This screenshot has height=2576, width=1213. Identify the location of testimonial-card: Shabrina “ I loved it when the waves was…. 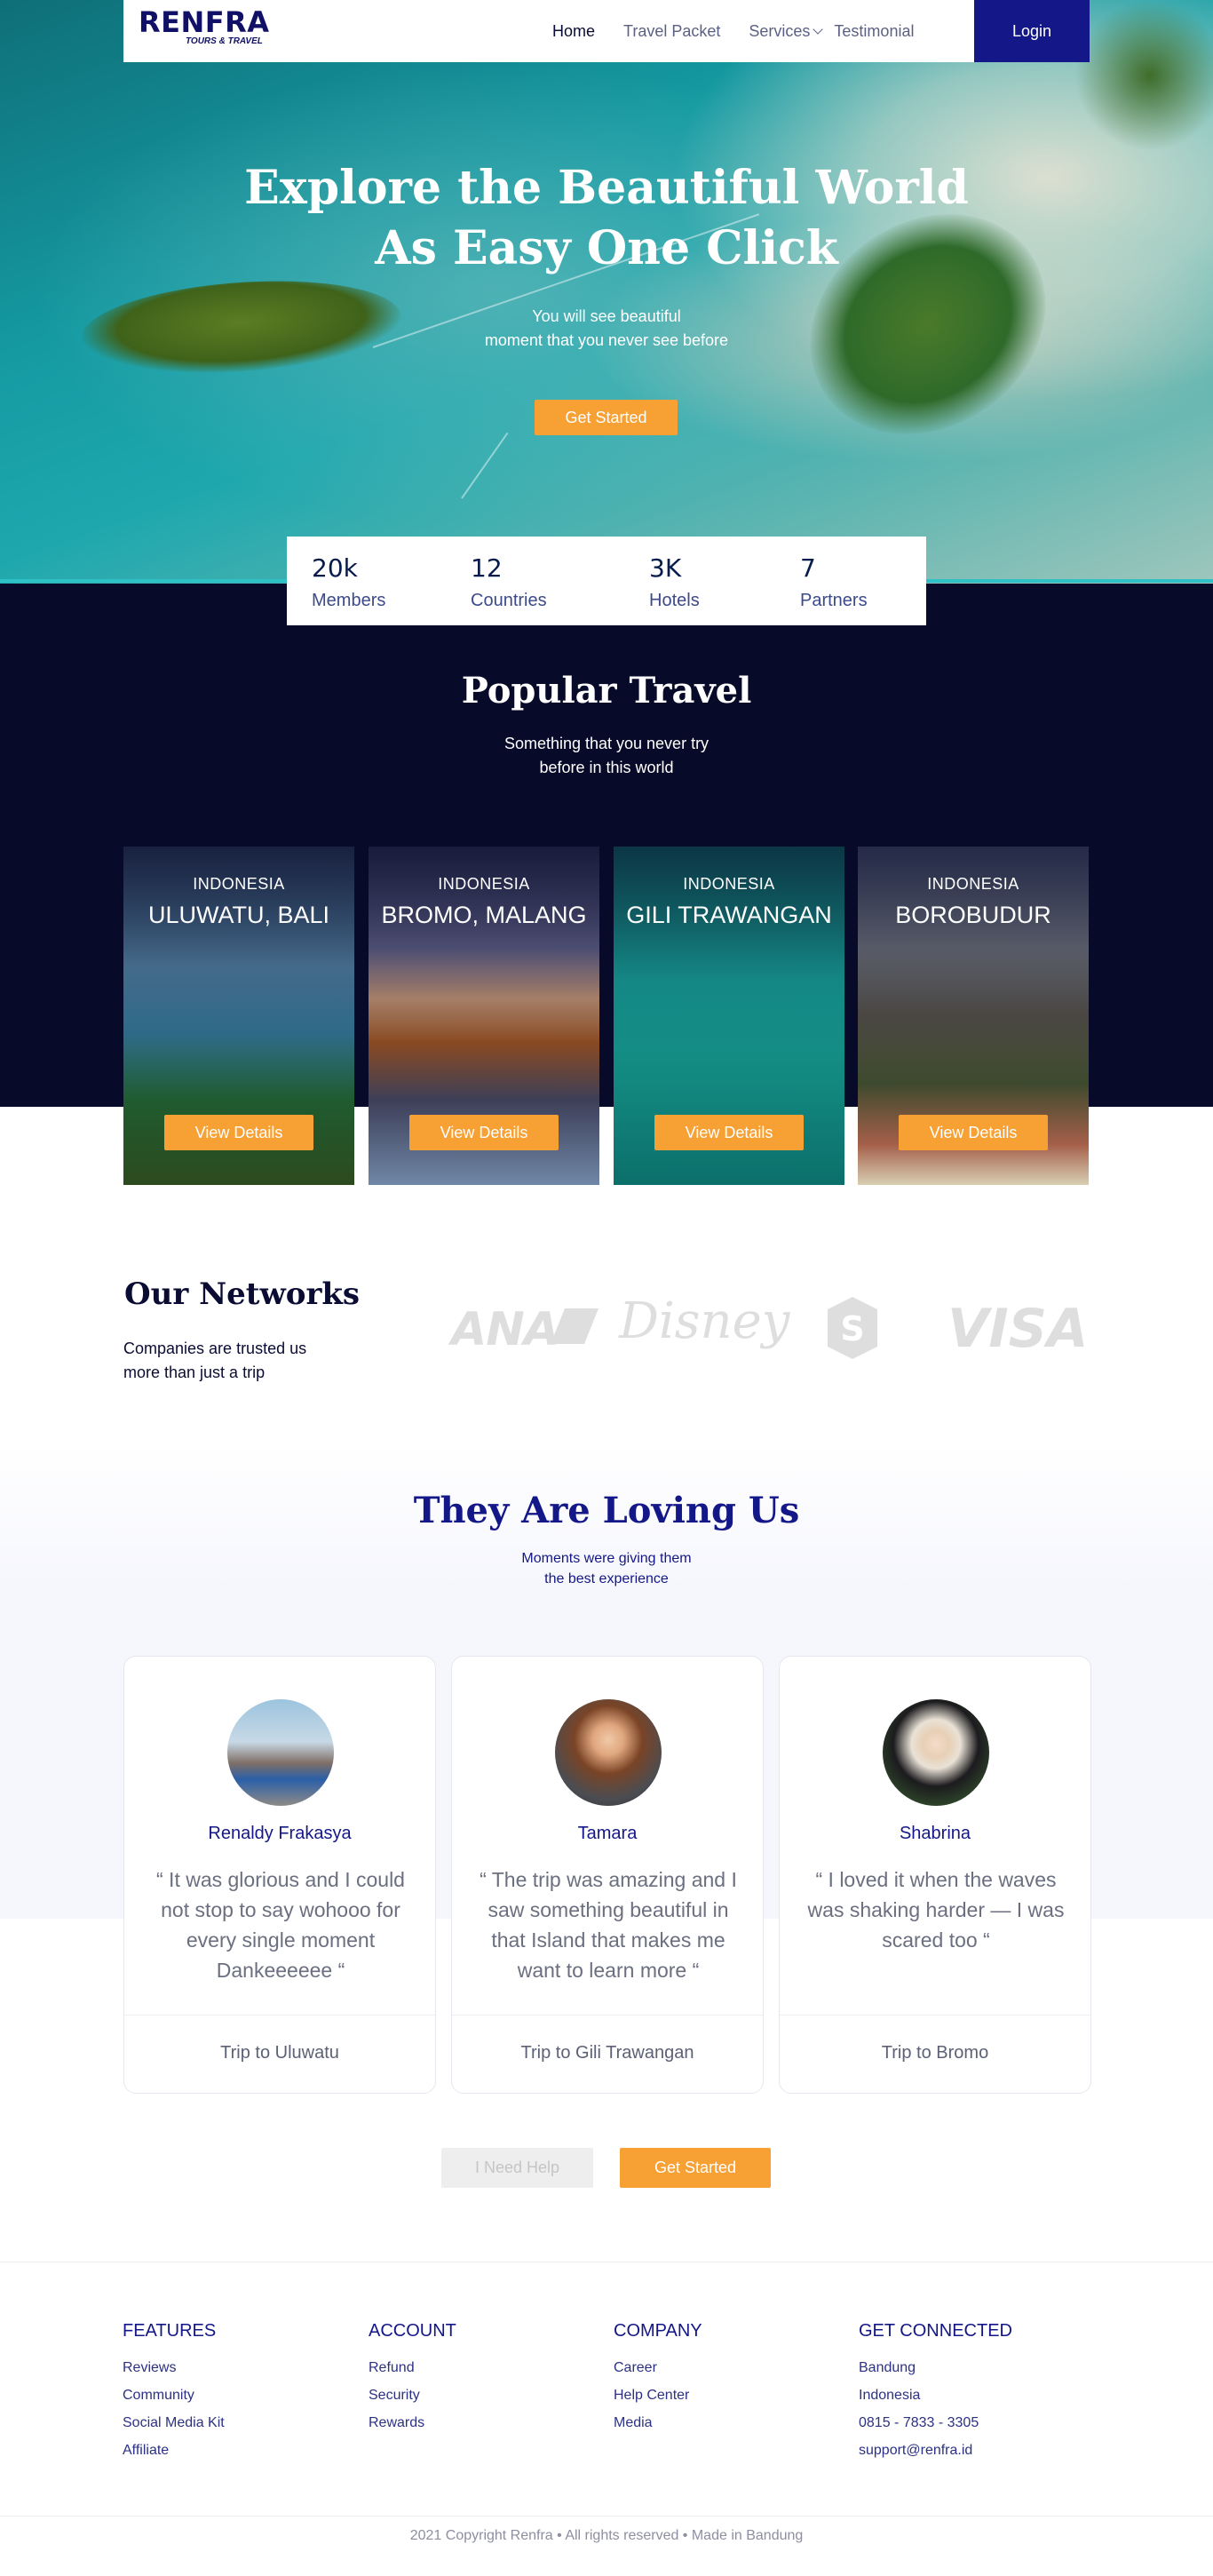
(935, 1875).